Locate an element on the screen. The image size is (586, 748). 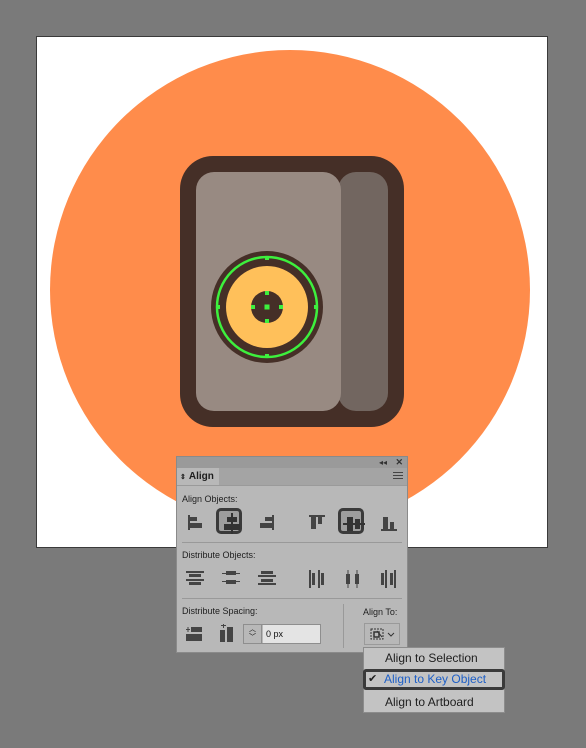
vertical-distribute-space-button is located at coordinates (195, 635).